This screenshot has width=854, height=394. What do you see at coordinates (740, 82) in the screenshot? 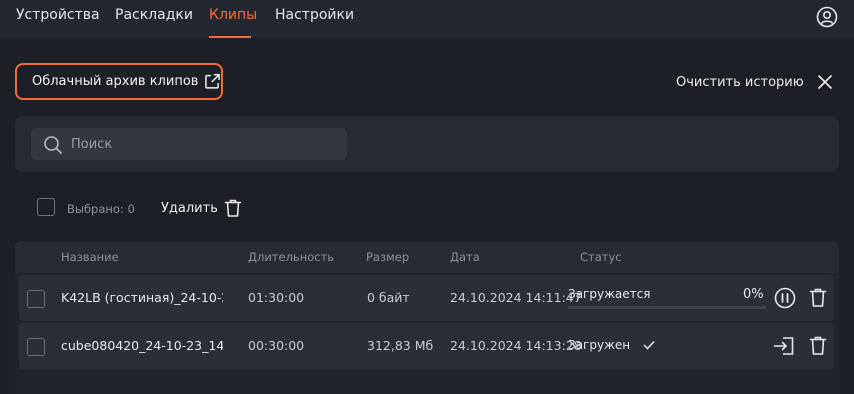
I see `clear-history-label: Очистить историю` at bounding box center [740, 82].